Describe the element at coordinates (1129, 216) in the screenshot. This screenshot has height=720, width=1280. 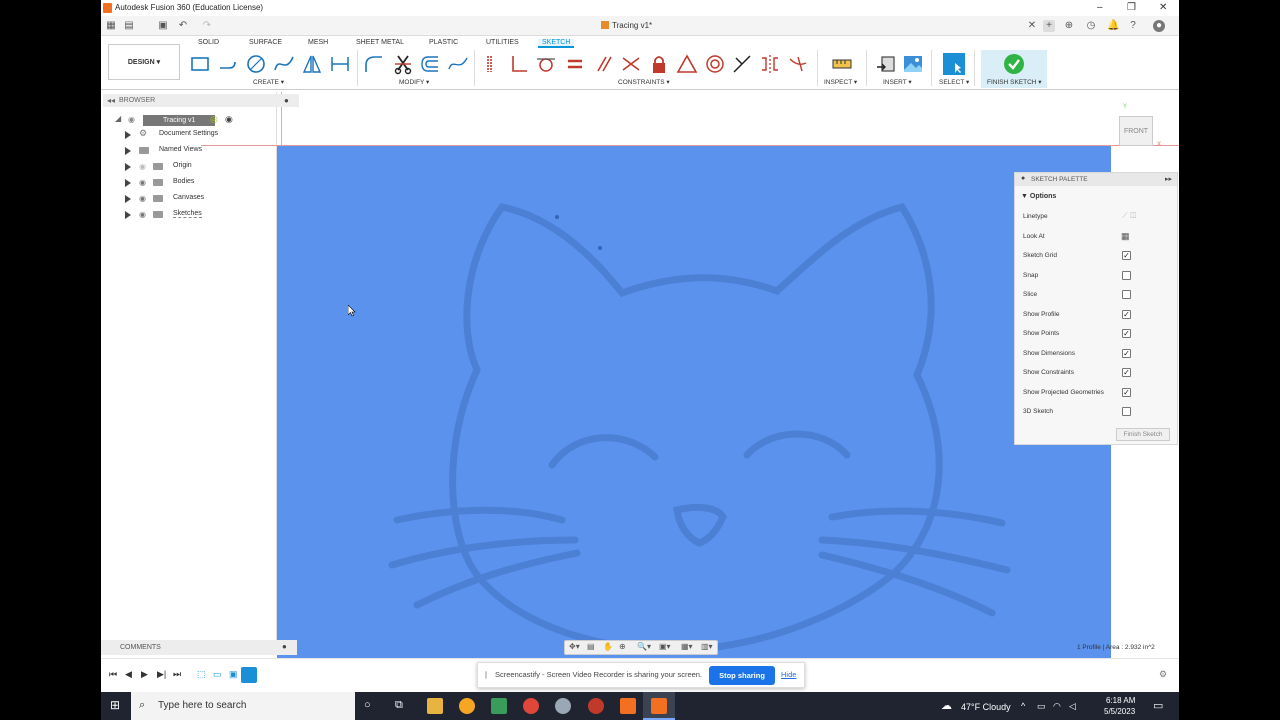
I see `linetype-icon: ⟋ ◫` at that location.